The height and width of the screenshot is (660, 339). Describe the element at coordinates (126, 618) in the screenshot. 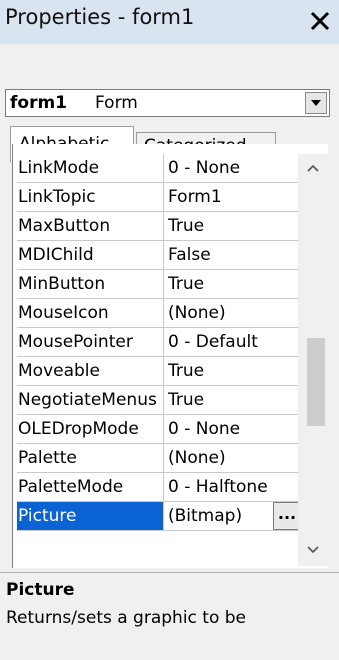

I see `description-text: Returns/sets a graphic to be` at that location.